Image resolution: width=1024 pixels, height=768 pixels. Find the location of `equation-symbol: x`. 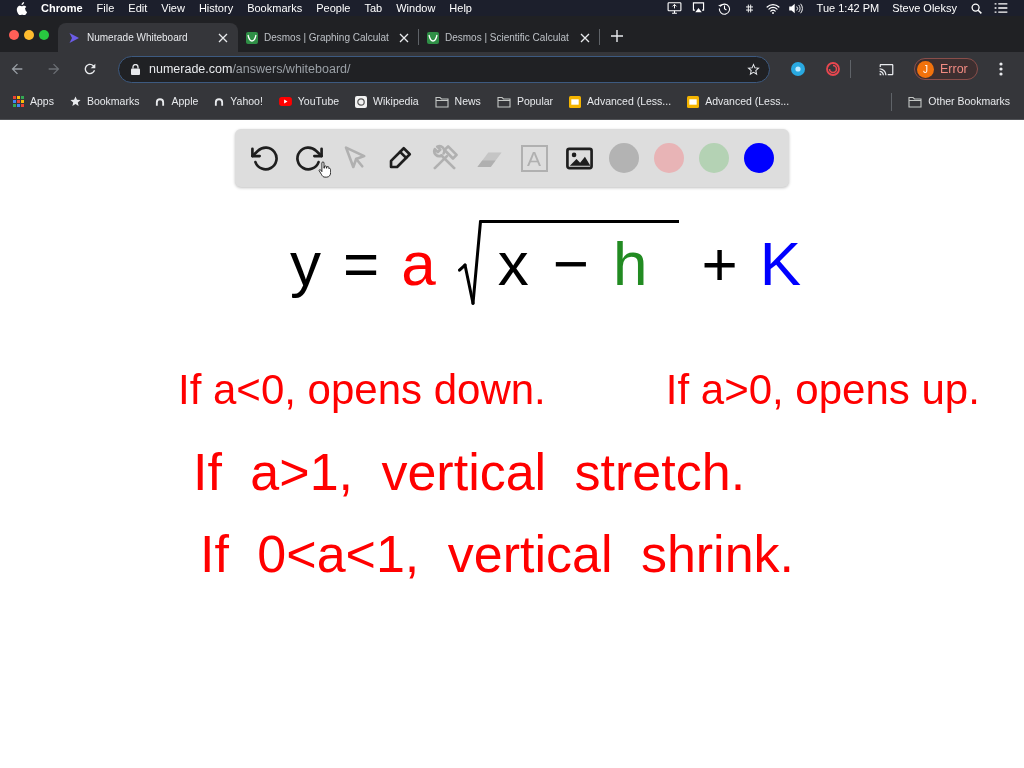

equation-symbol: x is located at coordinates (513, 264).